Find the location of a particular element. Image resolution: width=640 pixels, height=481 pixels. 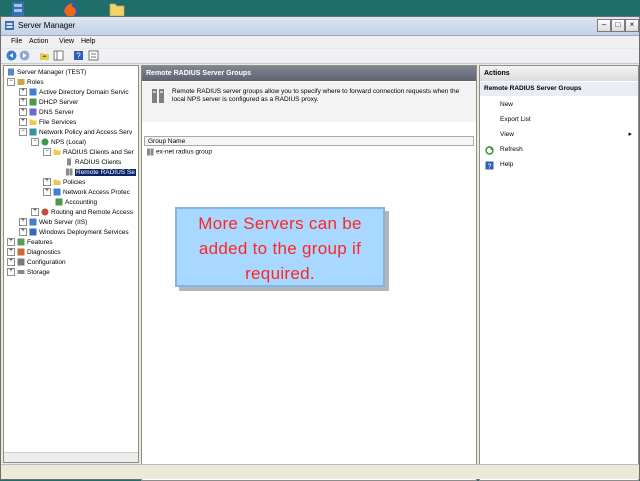

help-icon: ? is located at coordinates (78, 55).